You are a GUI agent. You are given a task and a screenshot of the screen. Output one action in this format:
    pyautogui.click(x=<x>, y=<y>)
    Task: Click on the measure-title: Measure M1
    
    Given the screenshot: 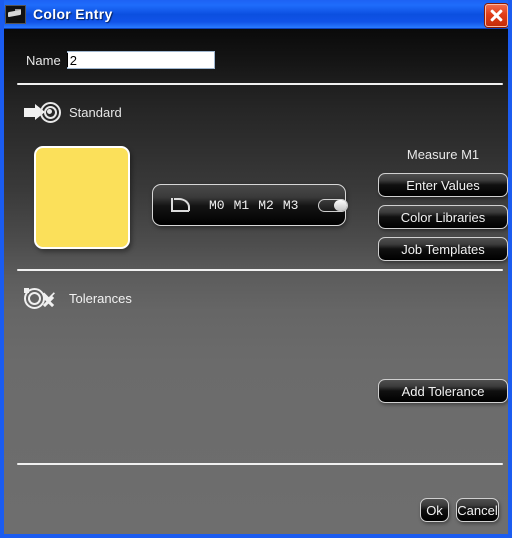 What is the action you would take?
    pyautogui.click(x=443, y=154)
    